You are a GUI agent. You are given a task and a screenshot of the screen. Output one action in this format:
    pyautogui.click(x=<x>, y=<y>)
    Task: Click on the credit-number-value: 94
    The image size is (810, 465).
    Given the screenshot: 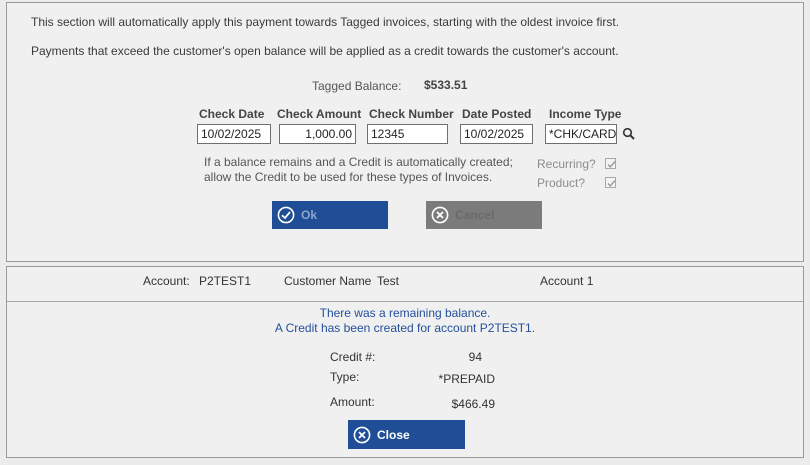 What is the action you would take?
    pyautogui.click(x=475, y=357)
    